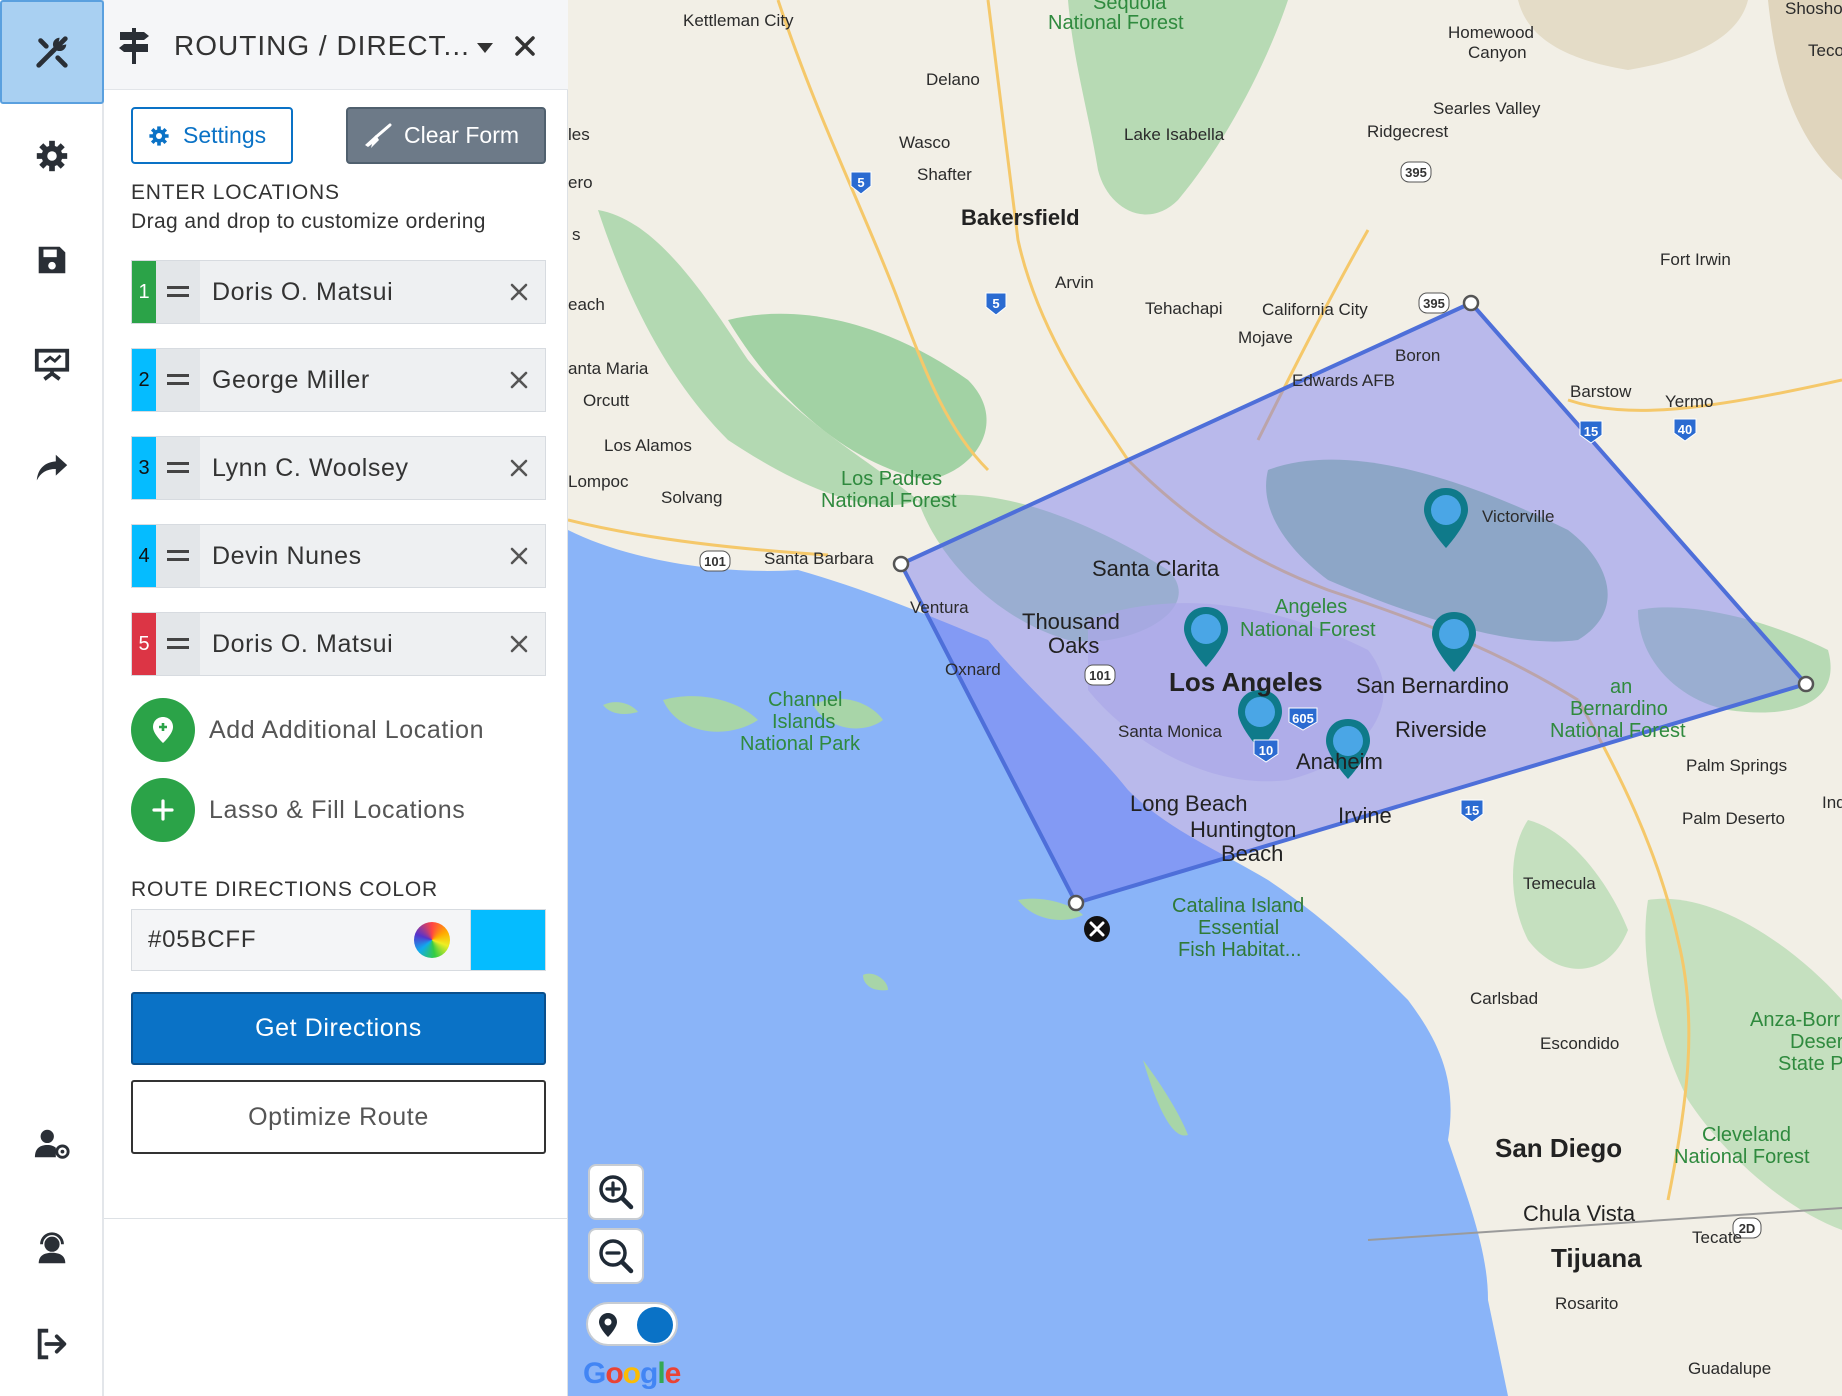 This screenshot has height=1396, width=1842. I want to click on save-button, so click(52, 260).